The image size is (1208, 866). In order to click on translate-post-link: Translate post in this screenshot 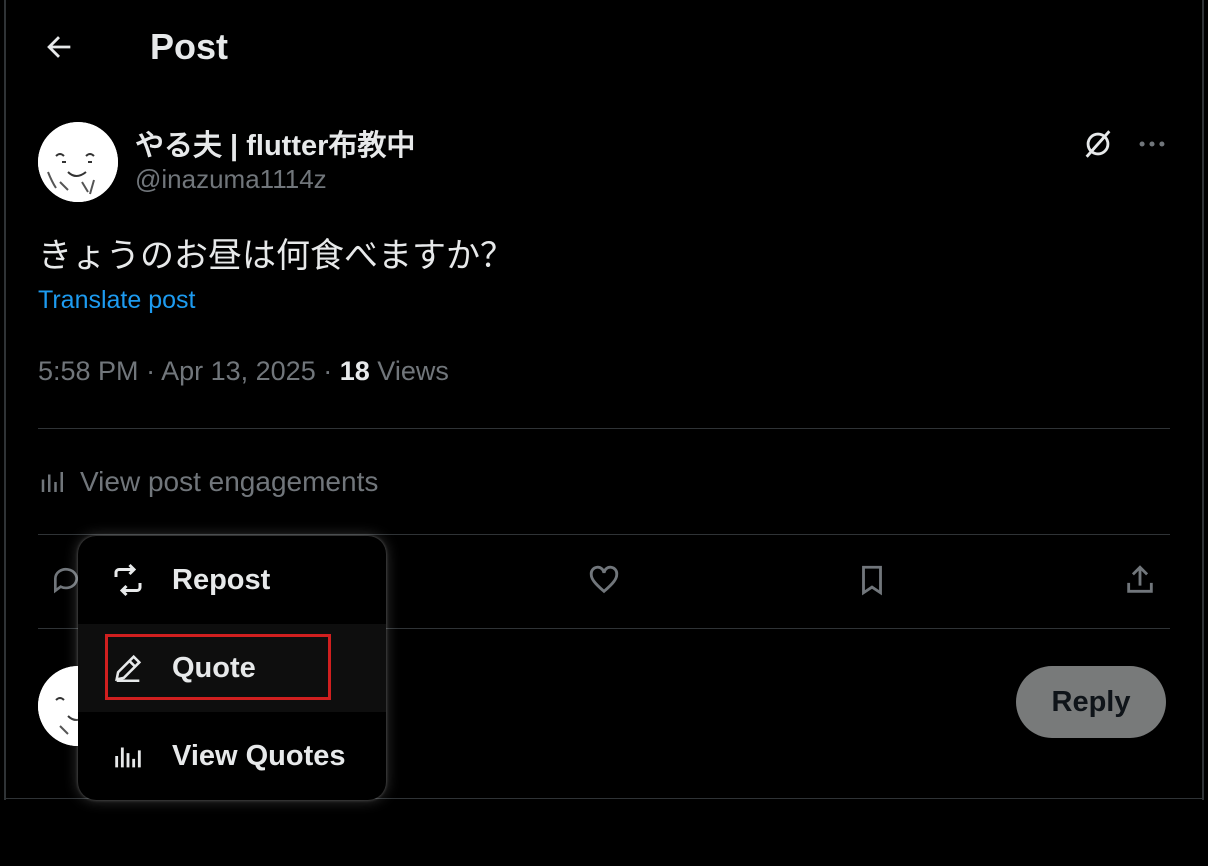, I will do `click(116, 300)`.